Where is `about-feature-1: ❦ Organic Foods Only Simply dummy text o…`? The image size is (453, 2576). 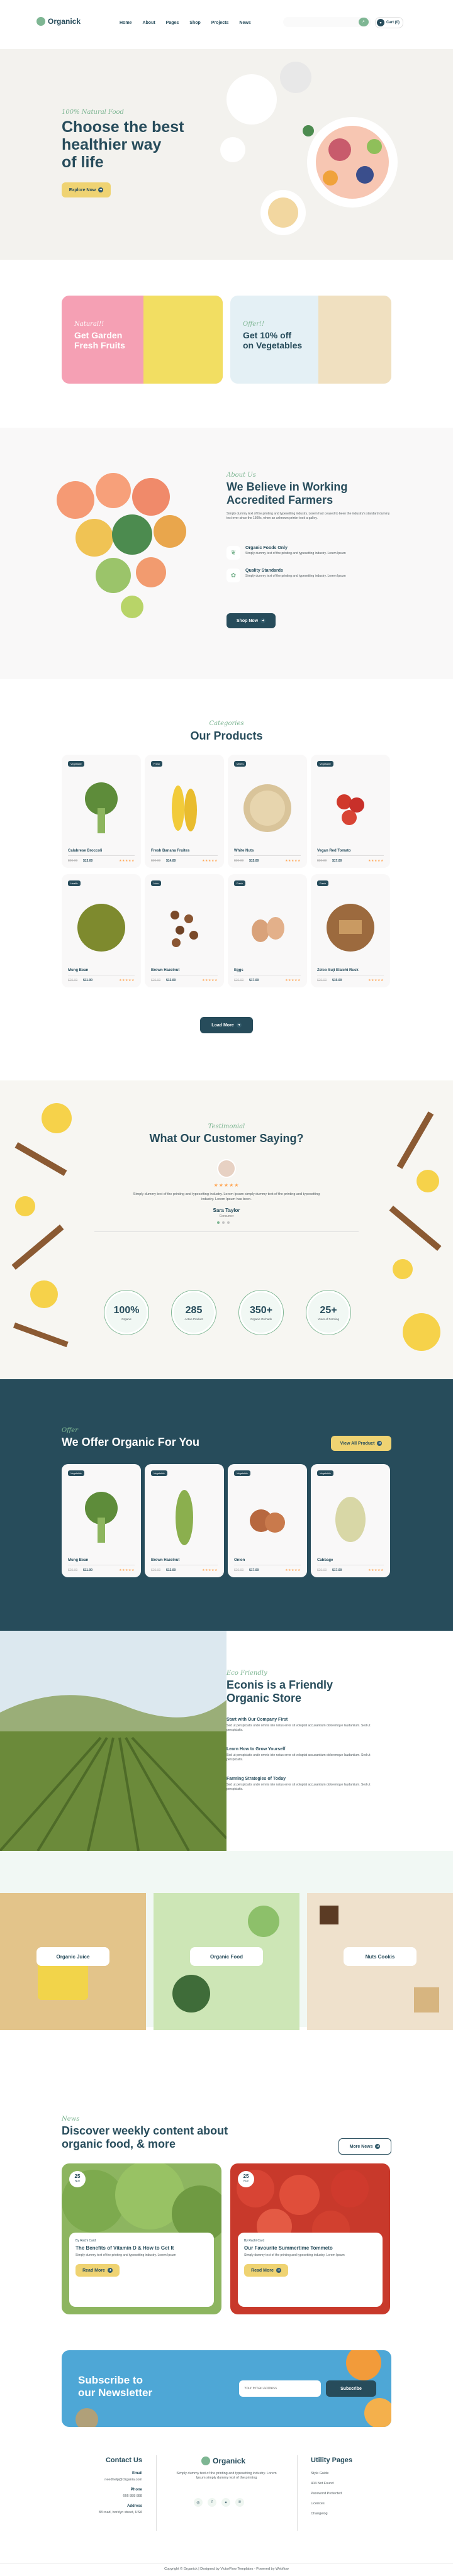
about-feature-1: ❦ Organic Foods Only Simply dummy text o… is located at coordinates (298, 553).